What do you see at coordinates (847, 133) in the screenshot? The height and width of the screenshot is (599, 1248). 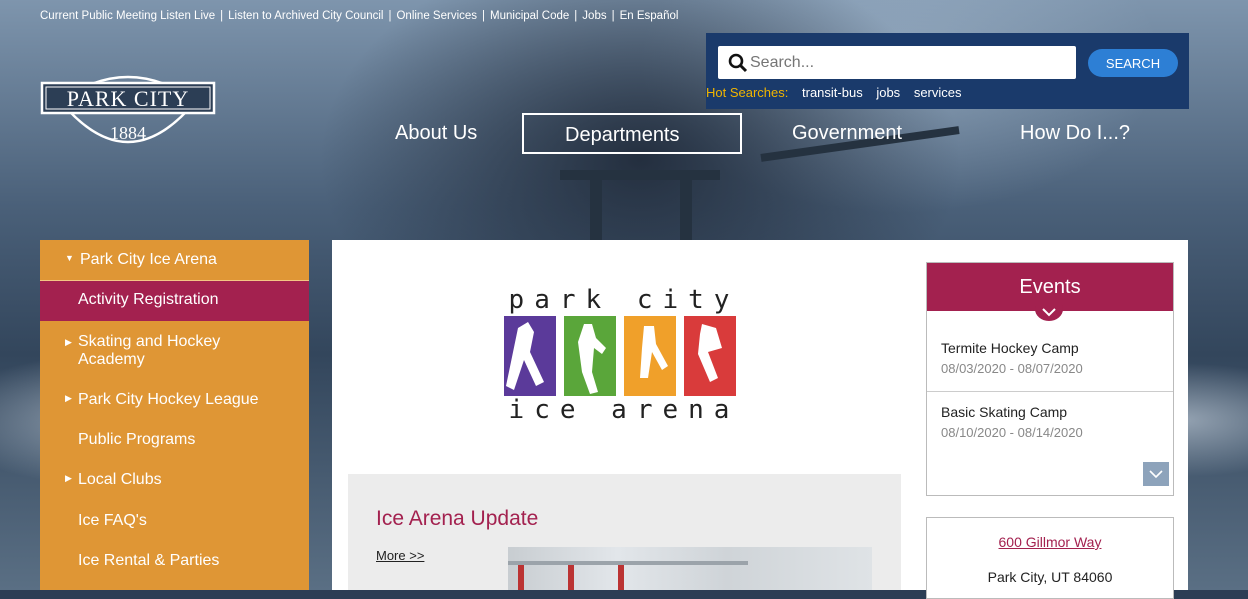 I see `nav-government: Government` at bounding box center [847, 133].